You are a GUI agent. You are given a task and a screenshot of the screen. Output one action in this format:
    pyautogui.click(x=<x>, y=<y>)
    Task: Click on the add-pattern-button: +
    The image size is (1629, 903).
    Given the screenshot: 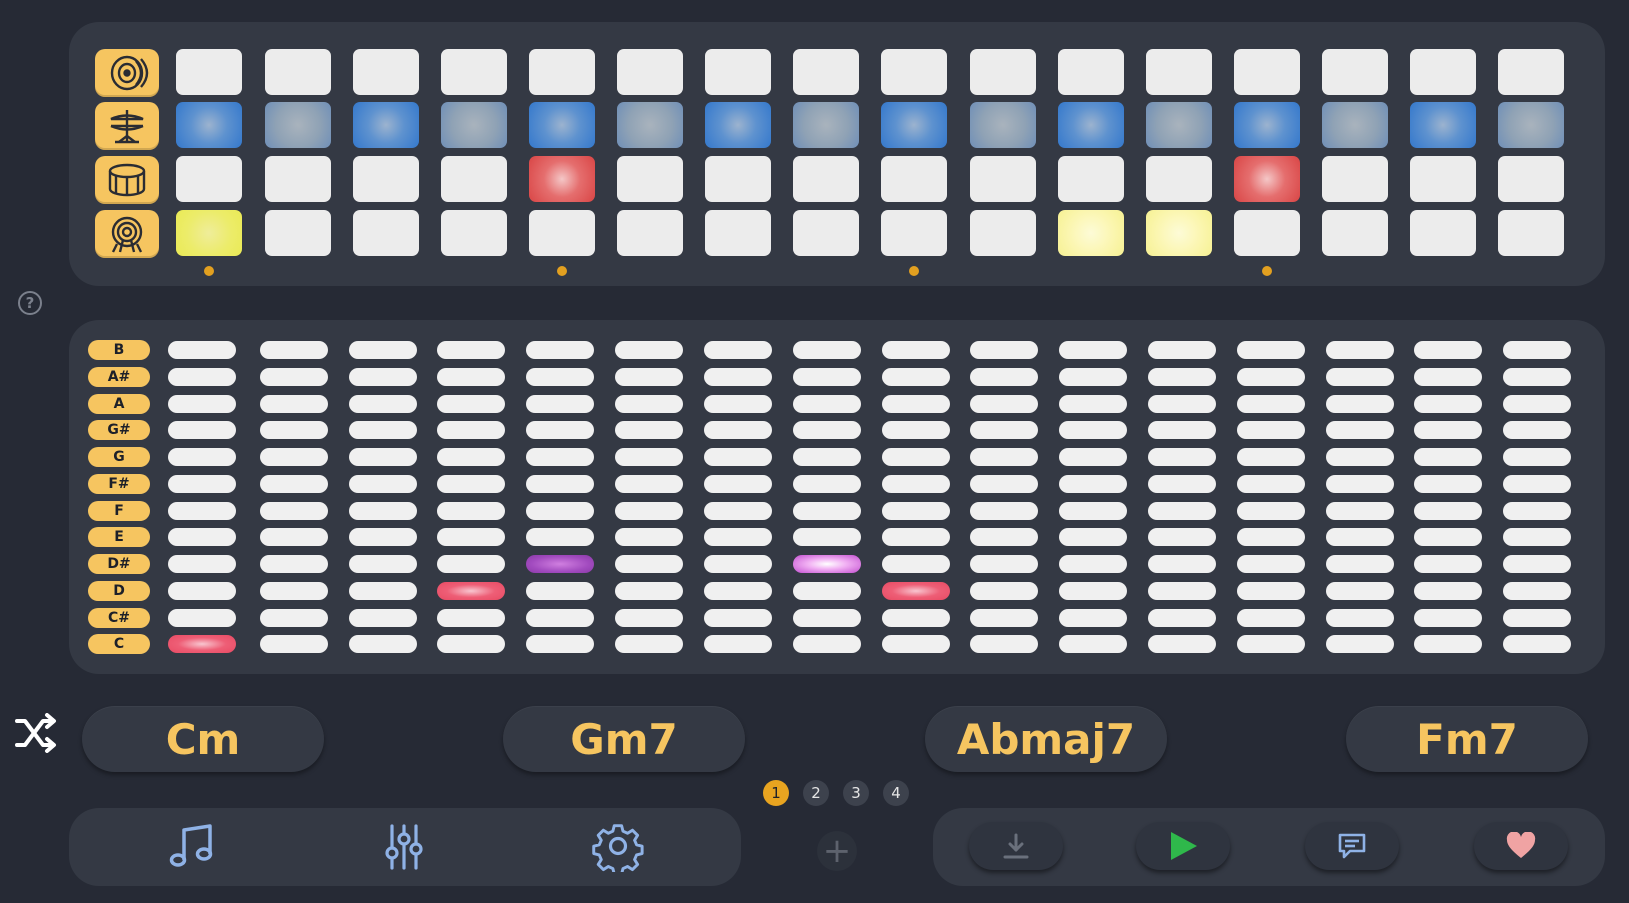 What is the action you would take?
    pyautogui.click(x=837, y=851)
    